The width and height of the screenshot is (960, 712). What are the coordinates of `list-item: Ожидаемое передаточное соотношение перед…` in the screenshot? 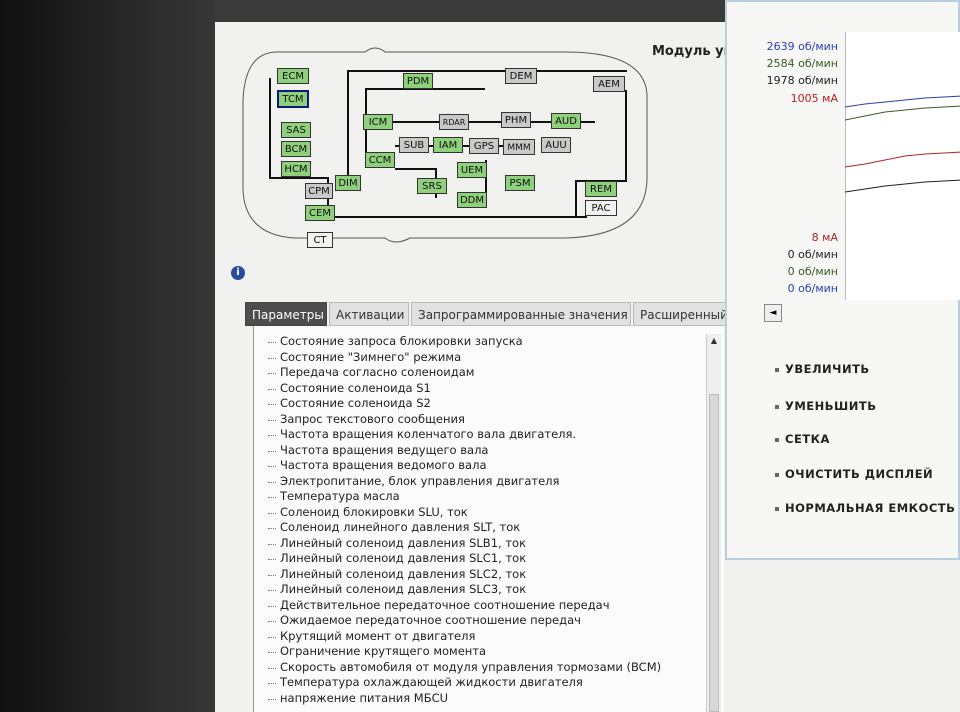 It's located at (488, 621).